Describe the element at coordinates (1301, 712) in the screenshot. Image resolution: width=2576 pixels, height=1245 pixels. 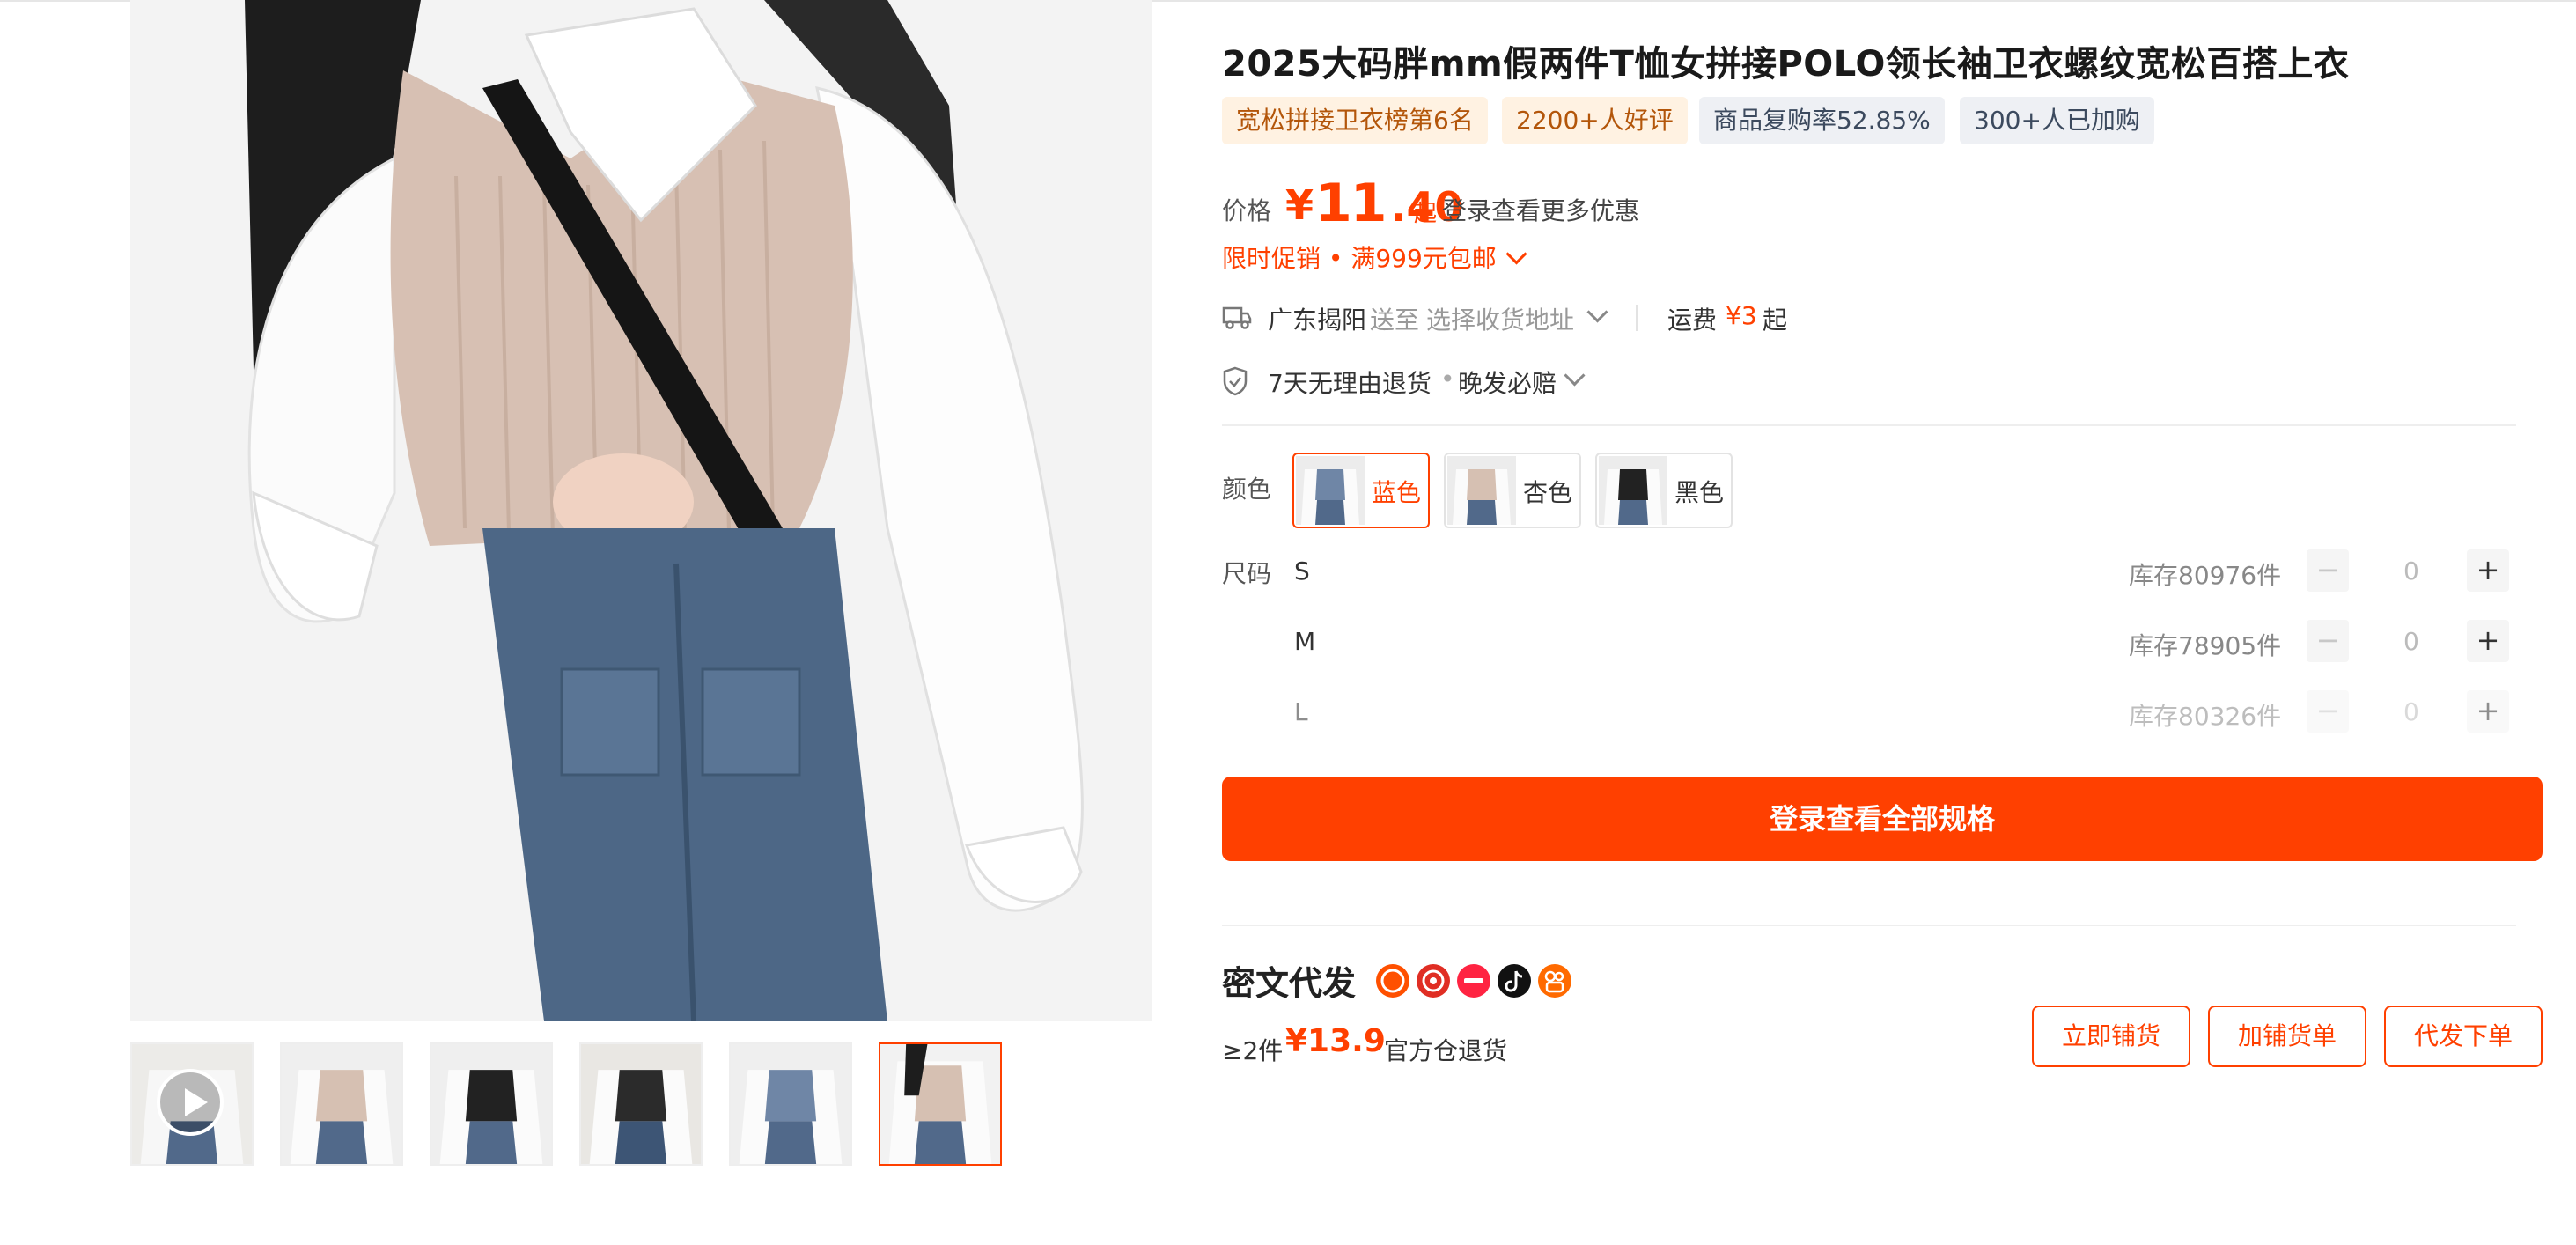
I see `size-name: L` at that location.